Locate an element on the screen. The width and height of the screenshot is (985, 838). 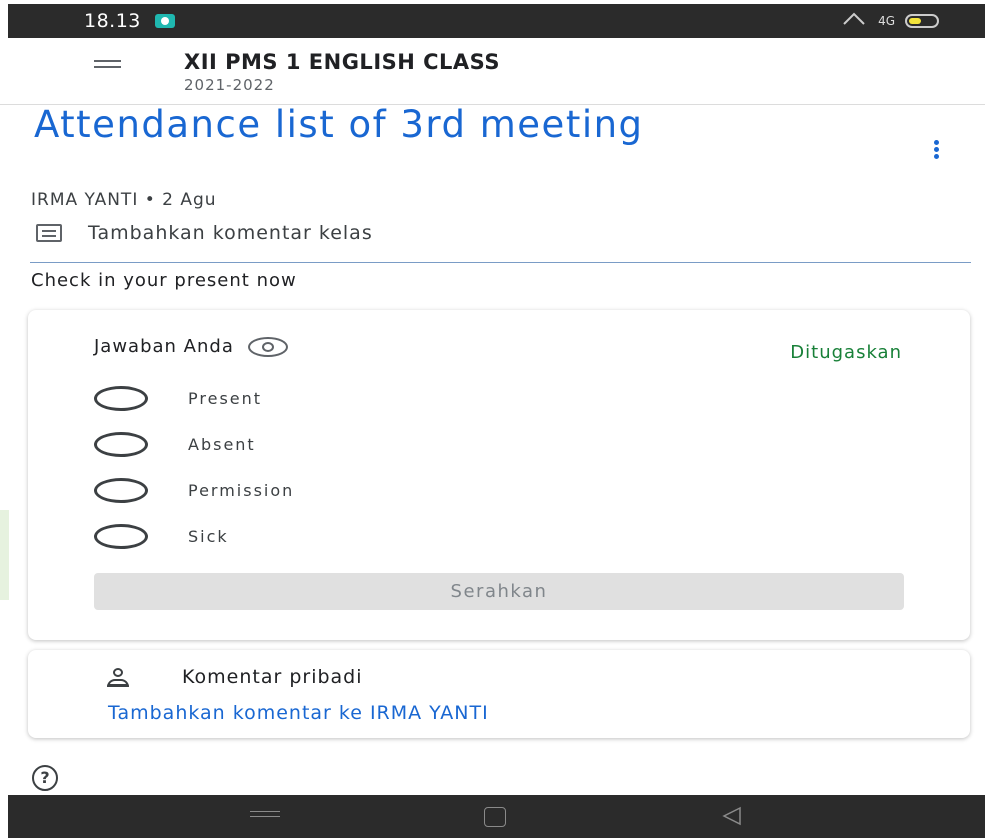
battery-icon is located at coordinates (922, 20).